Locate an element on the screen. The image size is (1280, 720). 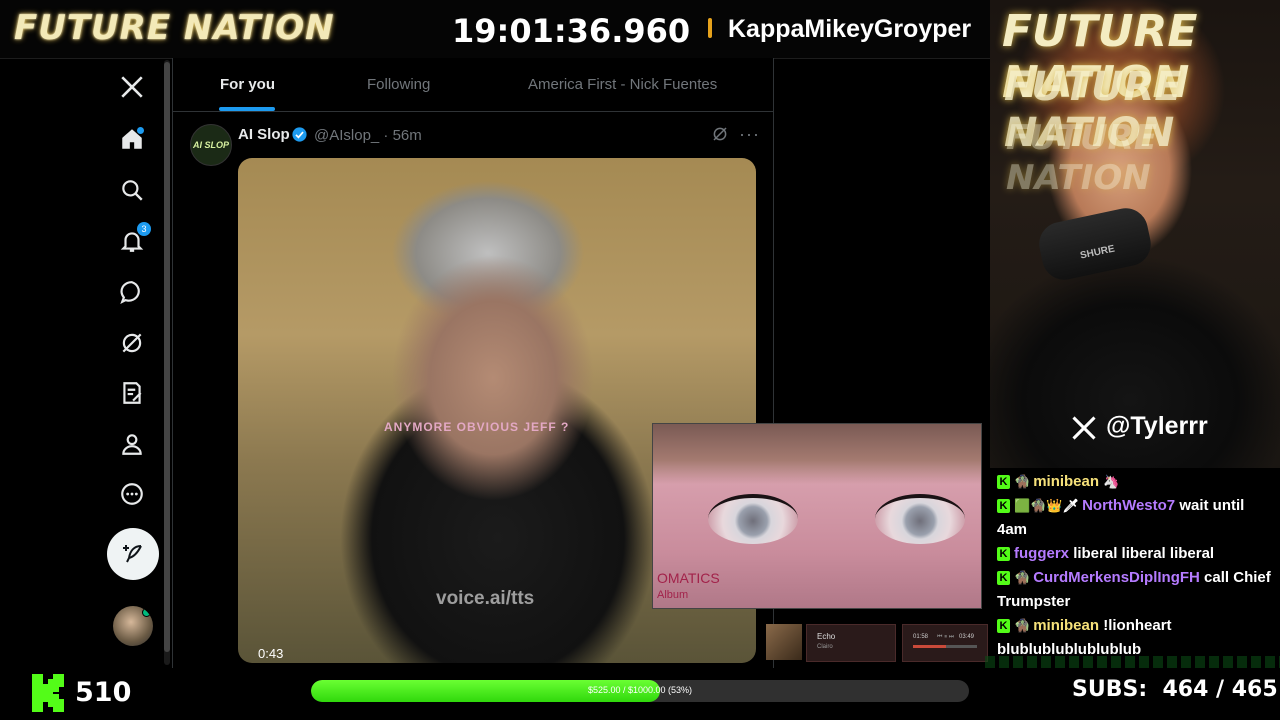
bell-icon: 3 is located at coordinates (133, 240).